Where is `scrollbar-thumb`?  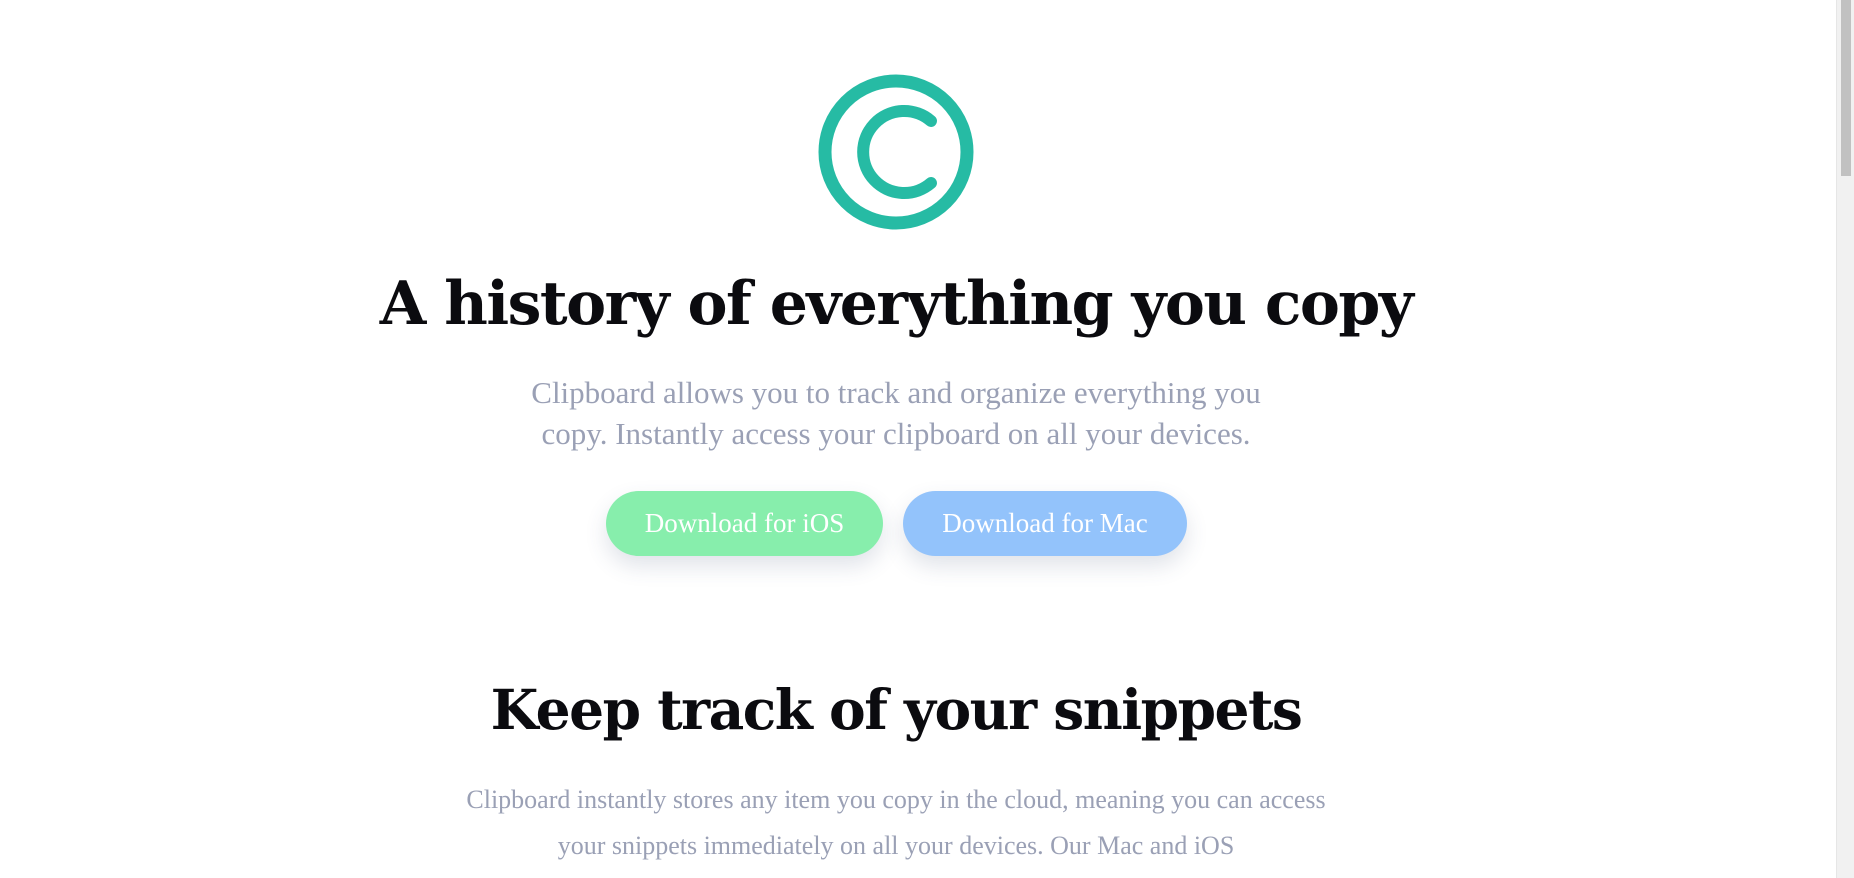
scrollbar-thumb is located at coordinates (1846, 88).